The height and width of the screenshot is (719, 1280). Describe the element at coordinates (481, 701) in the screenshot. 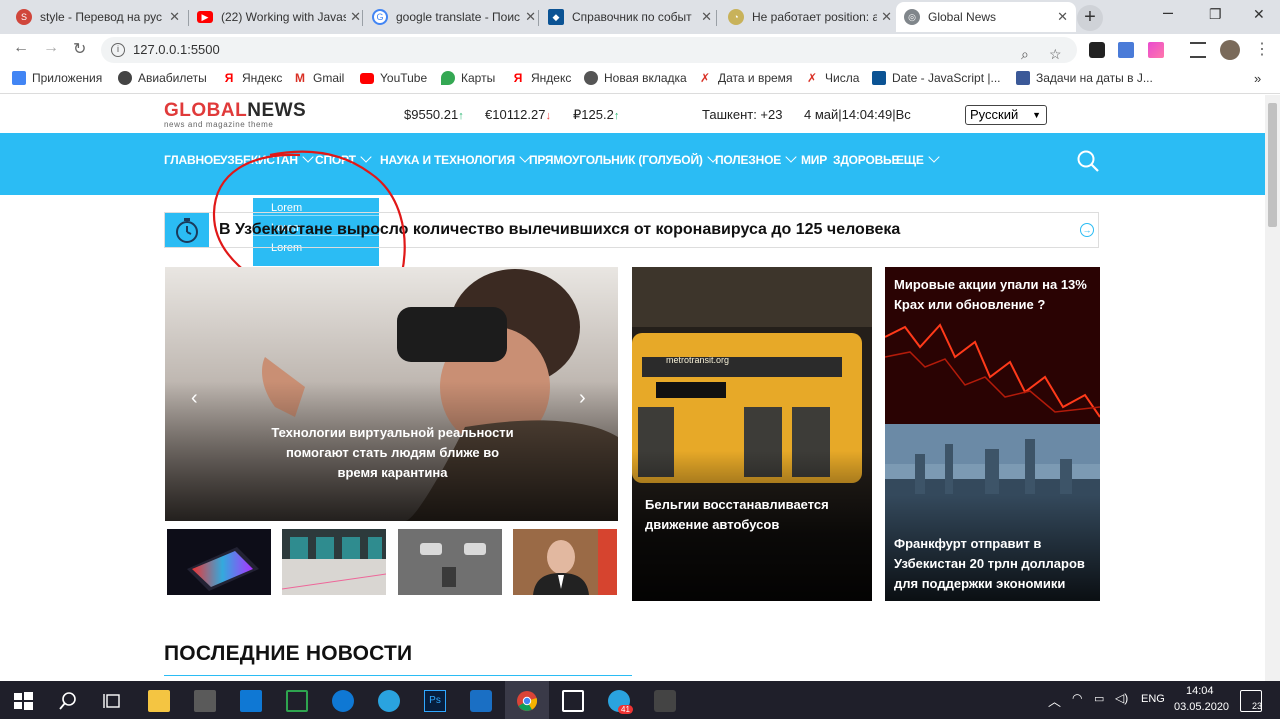

I see `vscode-icon` at that location.